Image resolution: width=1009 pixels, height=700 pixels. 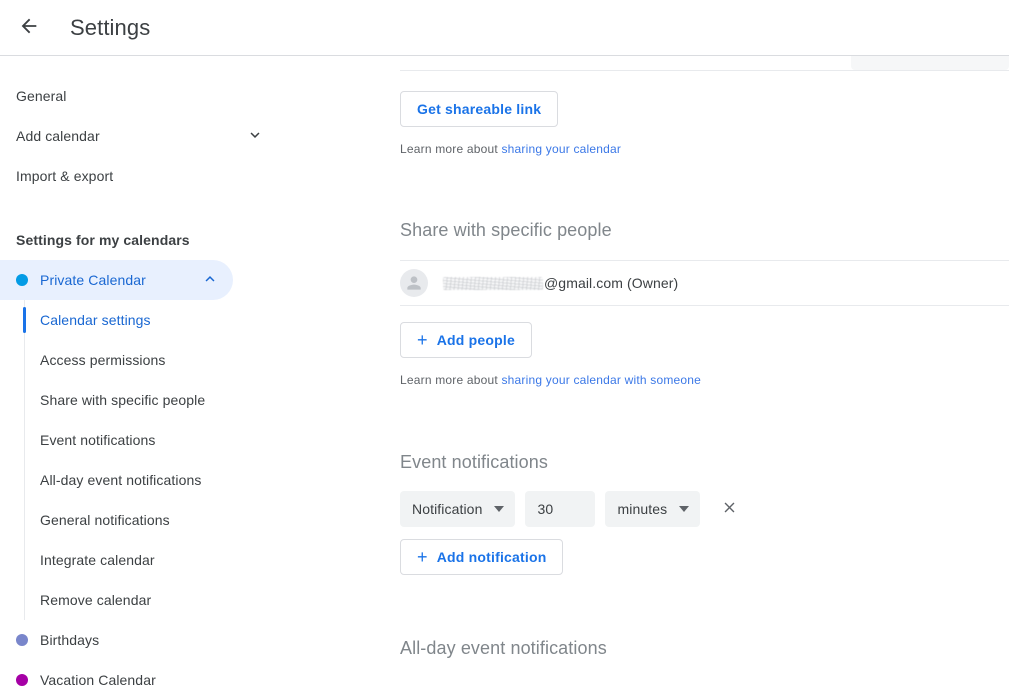 I want to click on sidebar-calendar-label: Private Calendar, so click(x=93, y=280).